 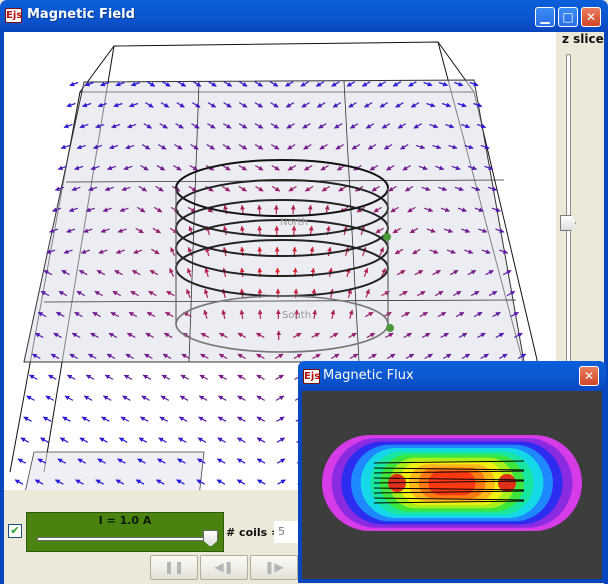 I want to click on control-panel: ✔ I = 1.0 A # coils = 5, so click(x=153, y=532).